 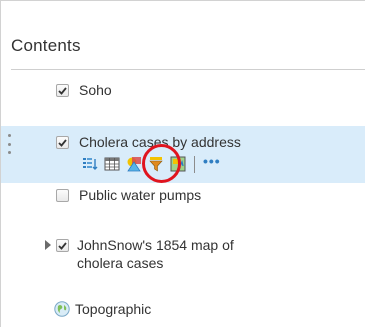 I want to click on layer-item-soho: Soho, so click(x=84, y=90).